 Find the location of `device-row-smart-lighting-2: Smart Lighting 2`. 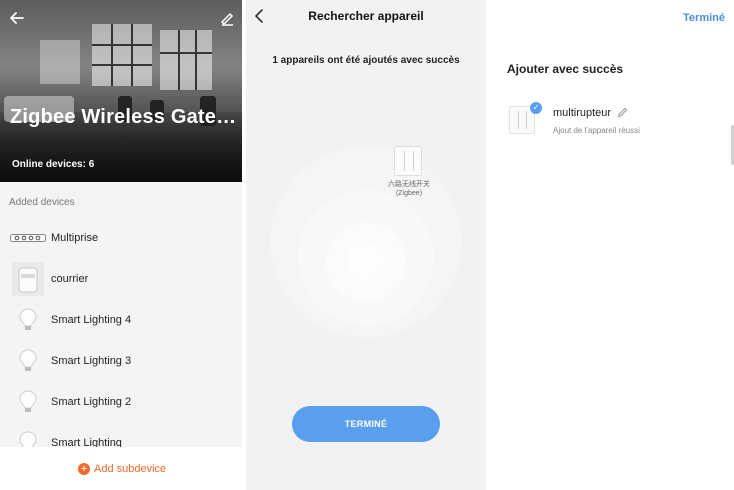

device-row-smart-lighting-2: Smart Lighting 2 is located at coordinates (121, 402).